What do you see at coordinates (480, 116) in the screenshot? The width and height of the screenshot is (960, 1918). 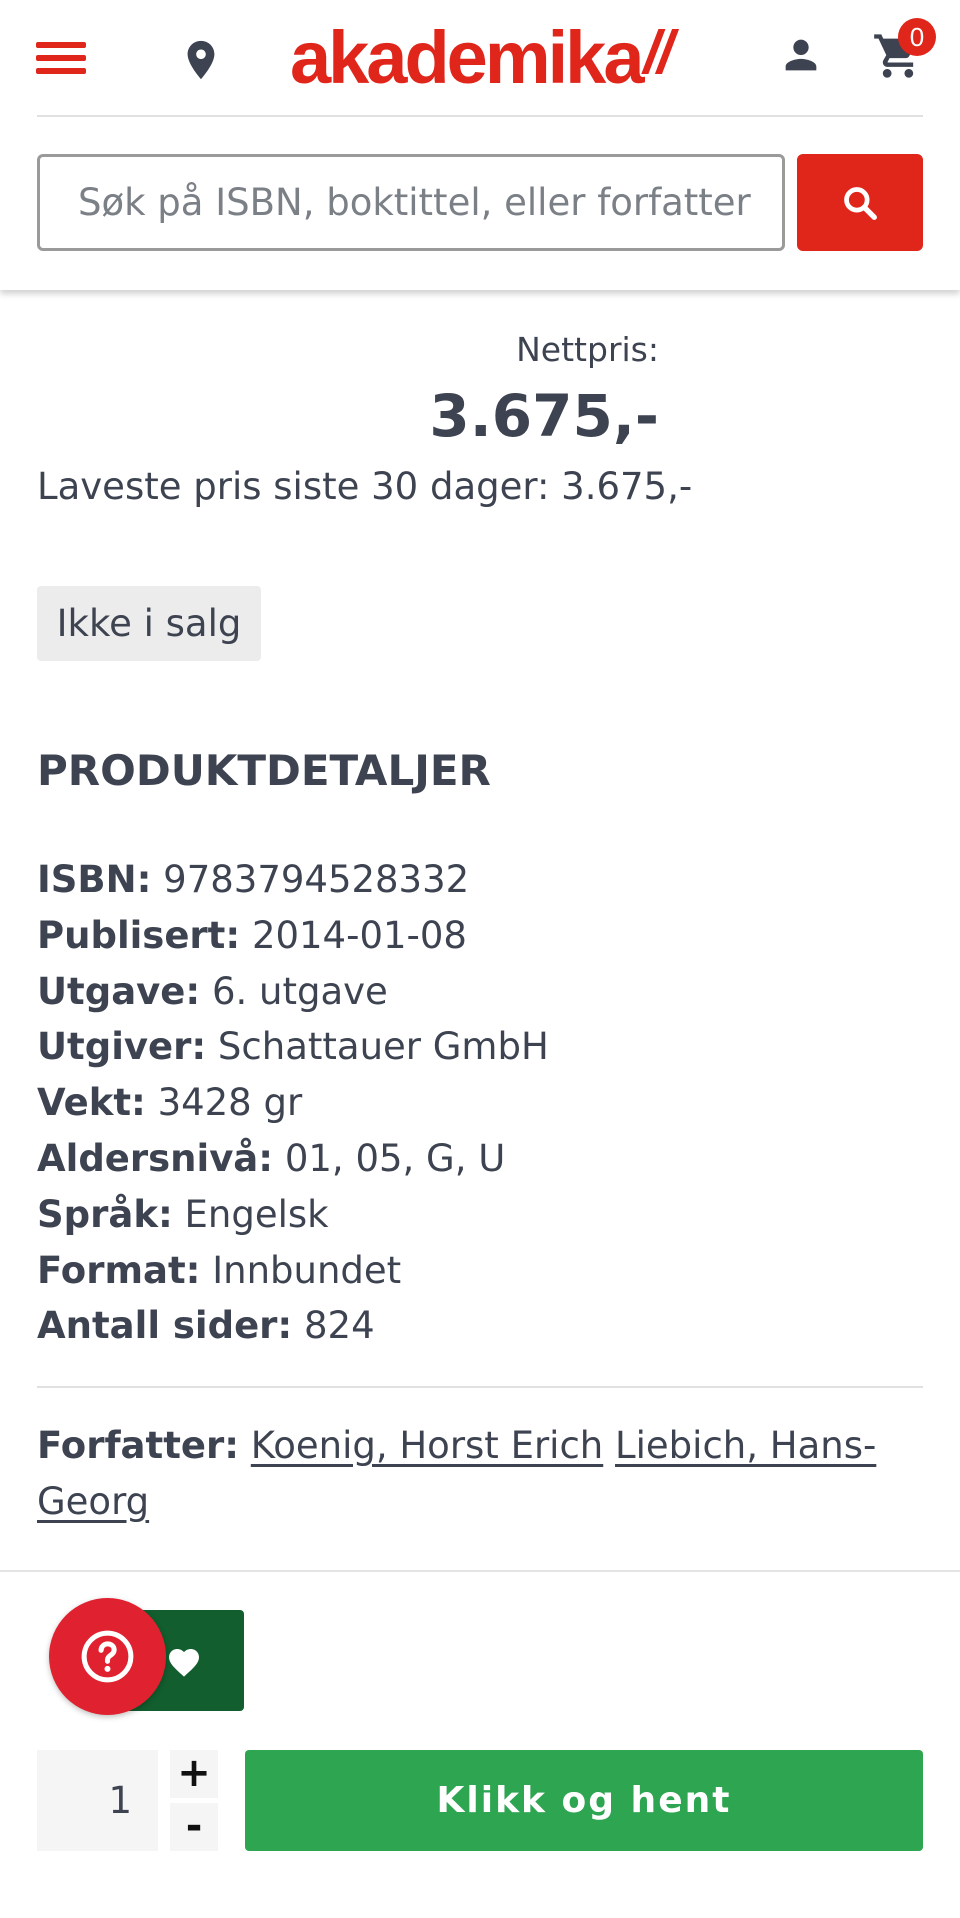 I see `header-divider` at bounding box center [480, 116].